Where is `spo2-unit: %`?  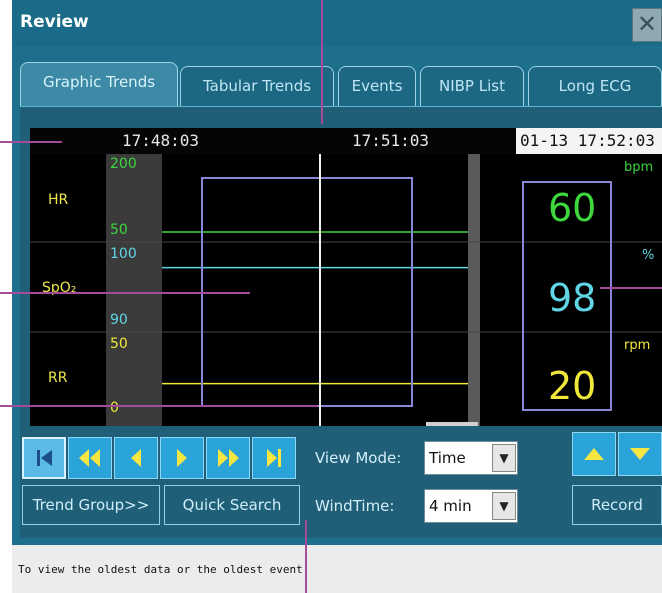
spo2-unit: % is located at coordinates (648, 255).